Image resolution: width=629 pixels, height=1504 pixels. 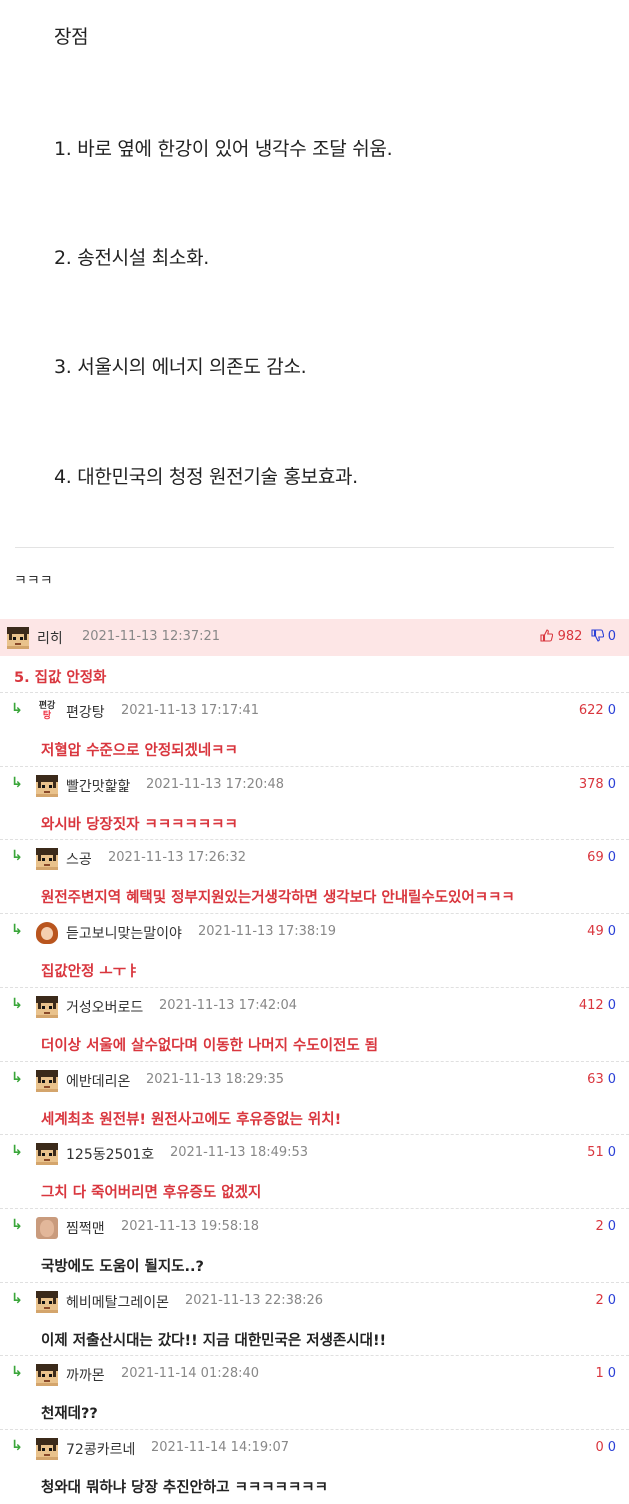 I want to click on vote-box: 10, so click(x=605, y=1373).